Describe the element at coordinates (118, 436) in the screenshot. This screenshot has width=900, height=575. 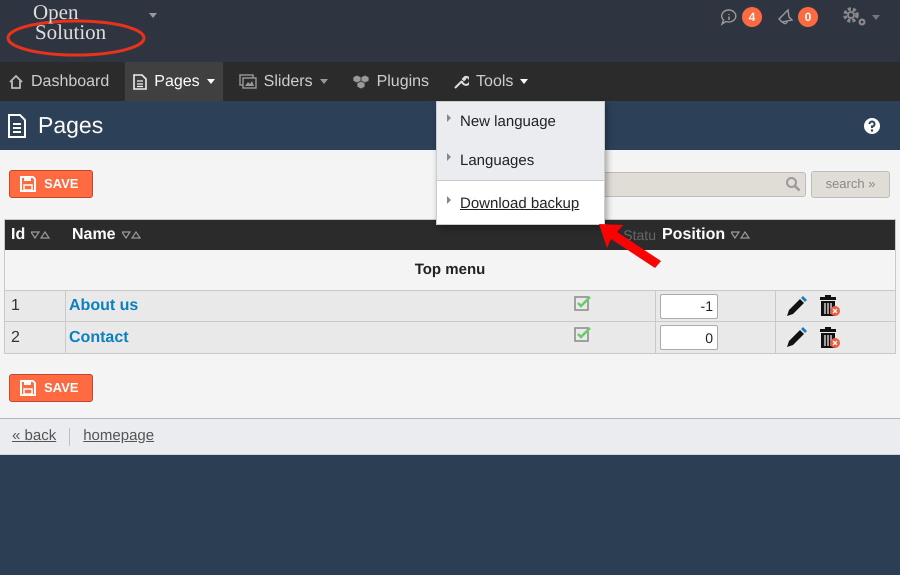
I see `footer-link: homepage` at that location.